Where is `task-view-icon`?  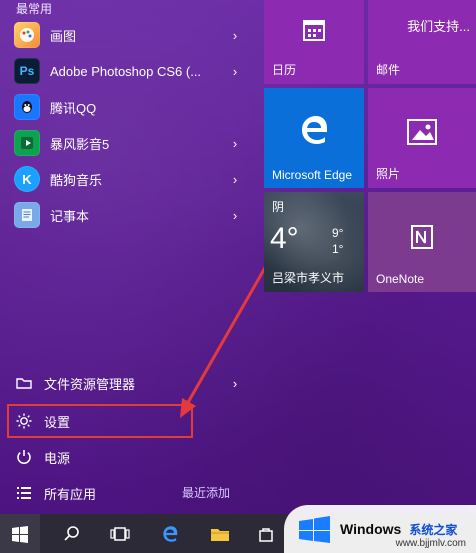 task-view-icon is located at coordinates (120, 533).